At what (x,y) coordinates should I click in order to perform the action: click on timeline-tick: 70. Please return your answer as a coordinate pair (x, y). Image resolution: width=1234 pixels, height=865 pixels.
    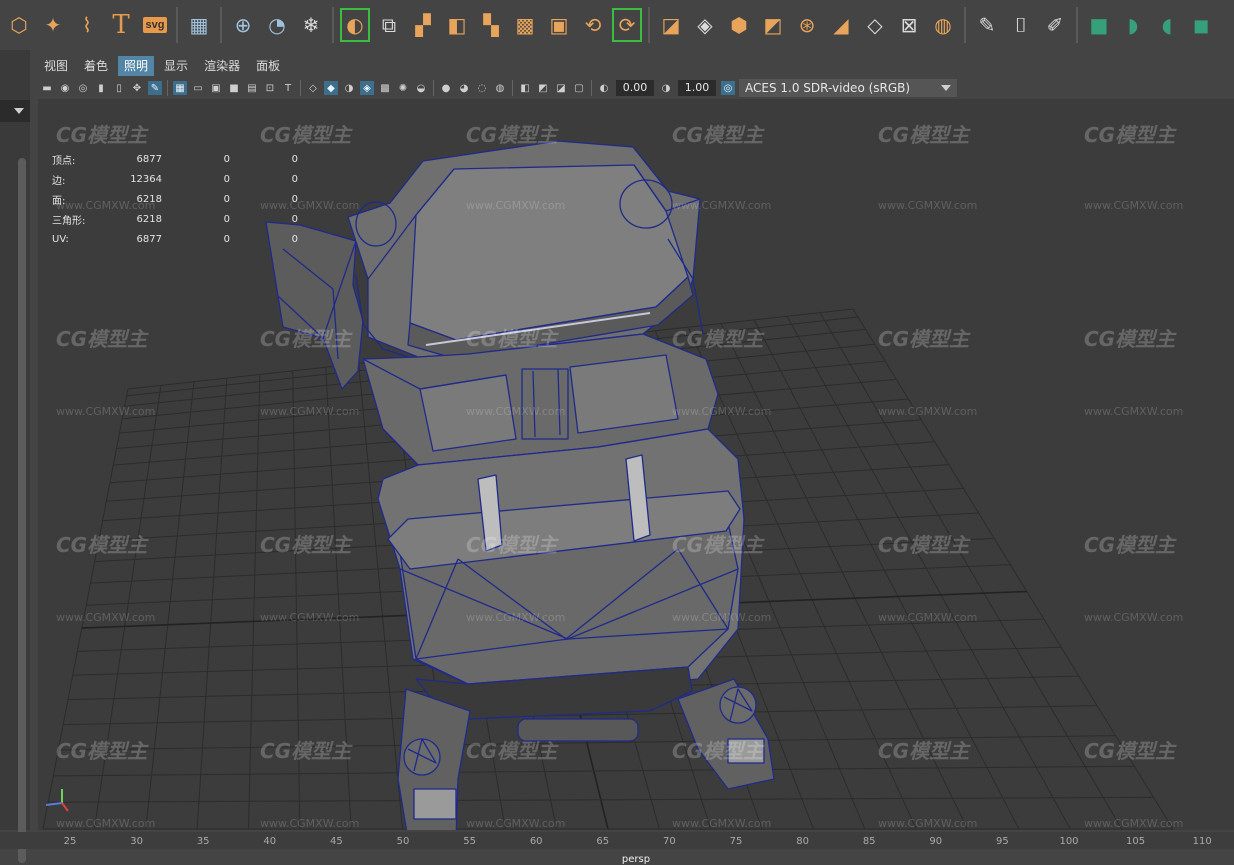
    Looking at the image, I should click on (669, 841).